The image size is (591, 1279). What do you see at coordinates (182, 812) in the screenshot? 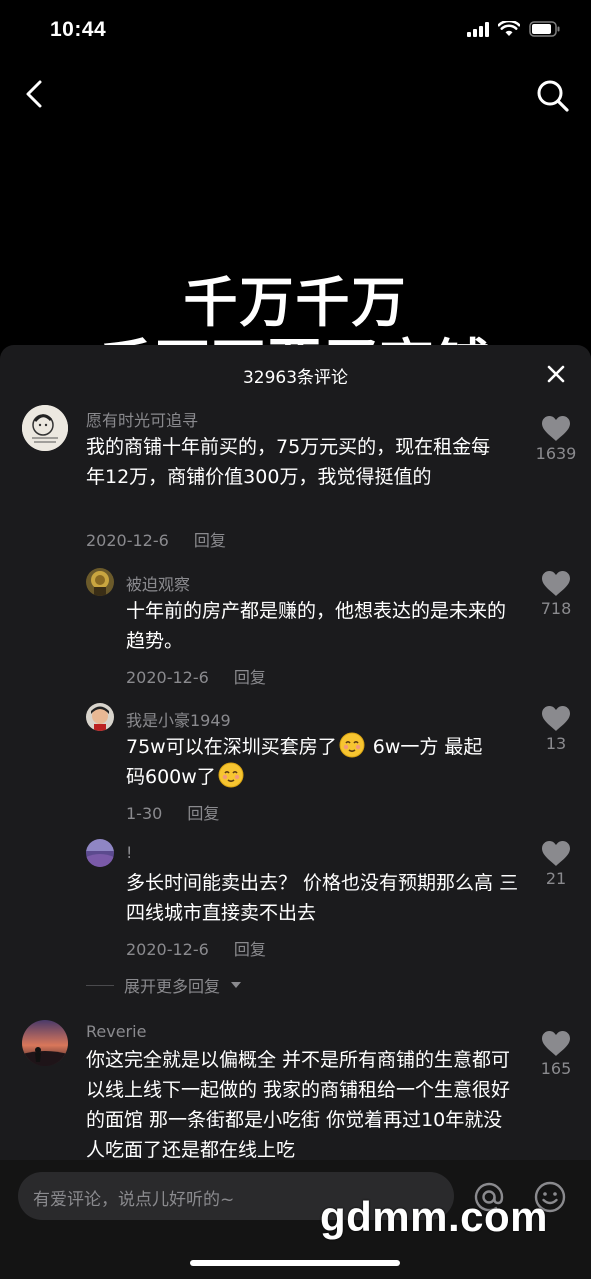
I see `comment-meta: 1-30 回复` at bounding box center [182, 812].